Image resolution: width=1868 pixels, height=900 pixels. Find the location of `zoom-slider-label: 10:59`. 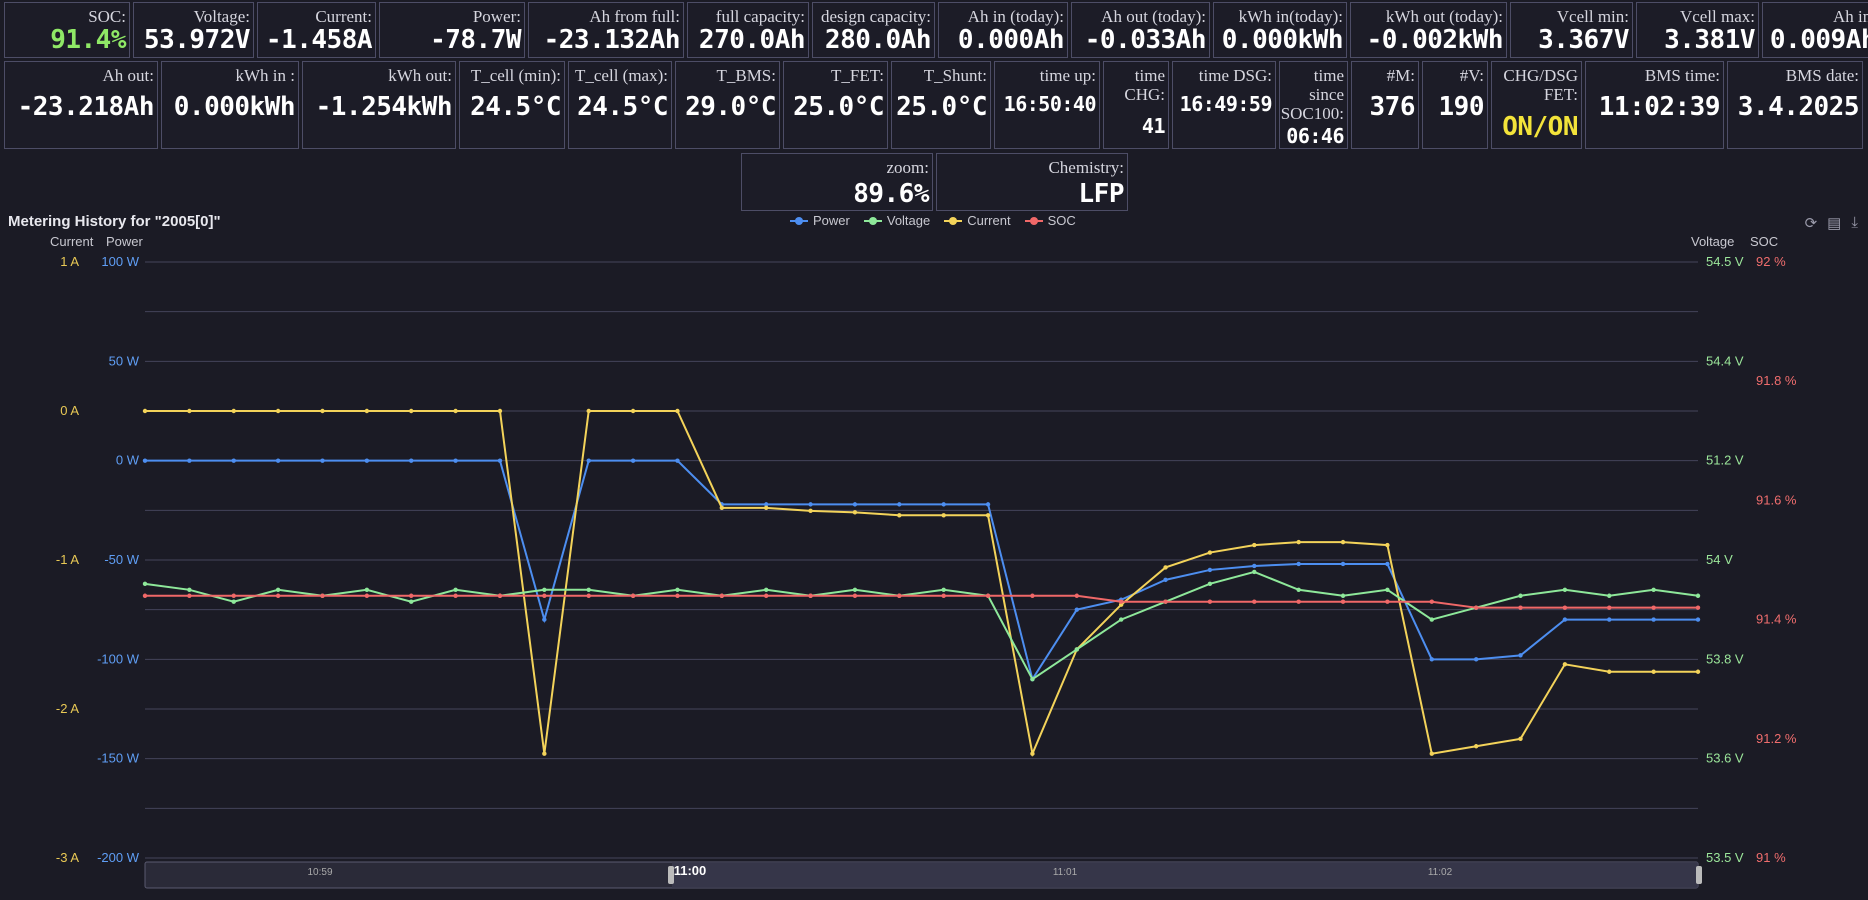

zoom-slider-label: 10:59 is located at coordinates (319, 872).